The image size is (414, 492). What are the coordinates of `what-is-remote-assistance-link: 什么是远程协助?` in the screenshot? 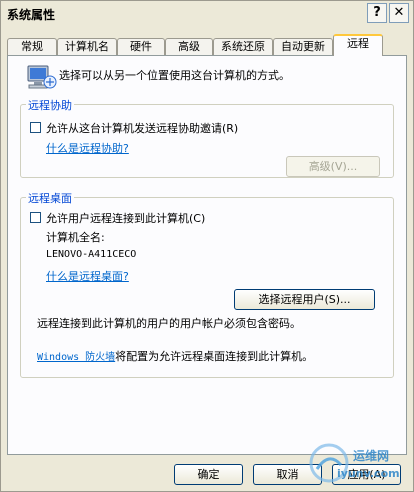 It's located at (87, 148).